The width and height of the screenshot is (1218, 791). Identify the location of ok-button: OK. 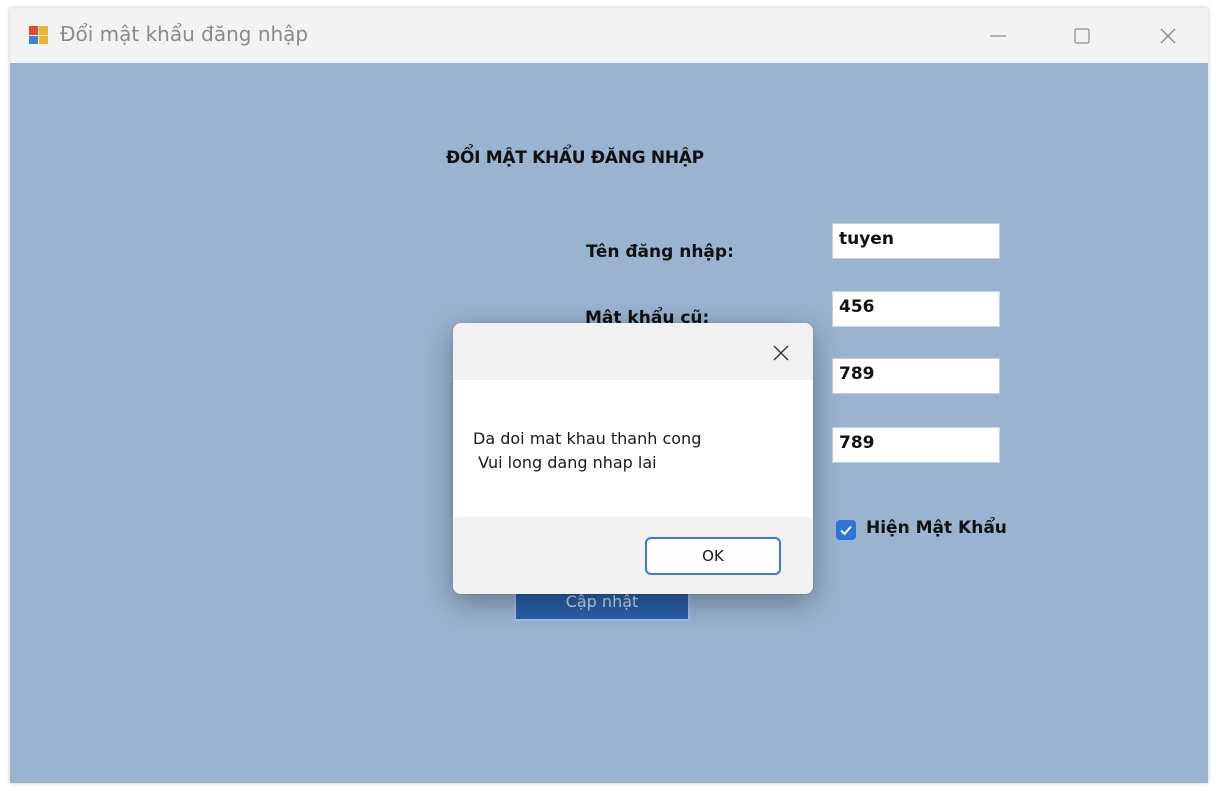
(713, 556).